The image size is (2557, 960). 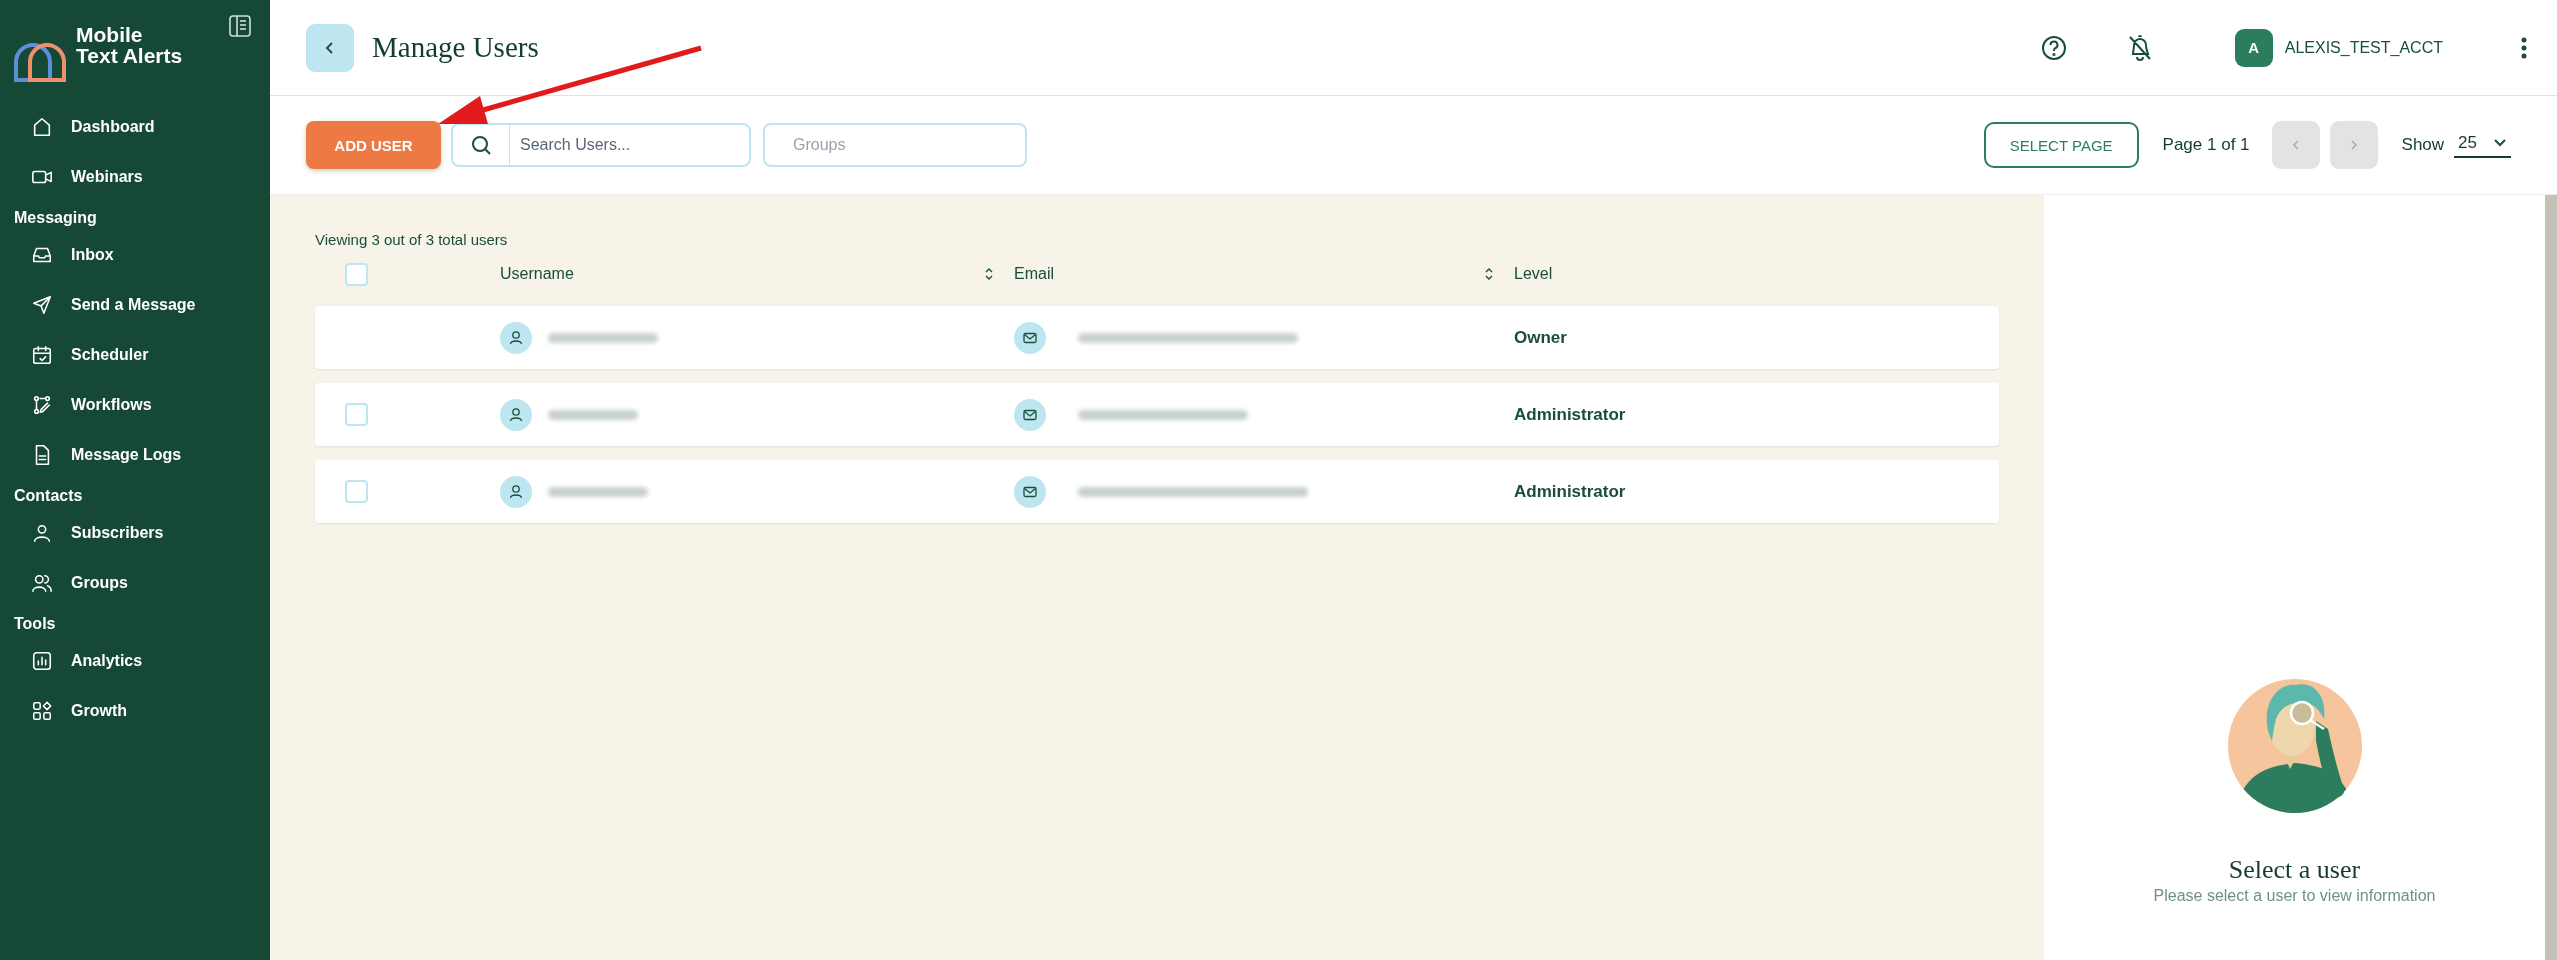 I want to click on grid-icon, so click(x=42, y=711).